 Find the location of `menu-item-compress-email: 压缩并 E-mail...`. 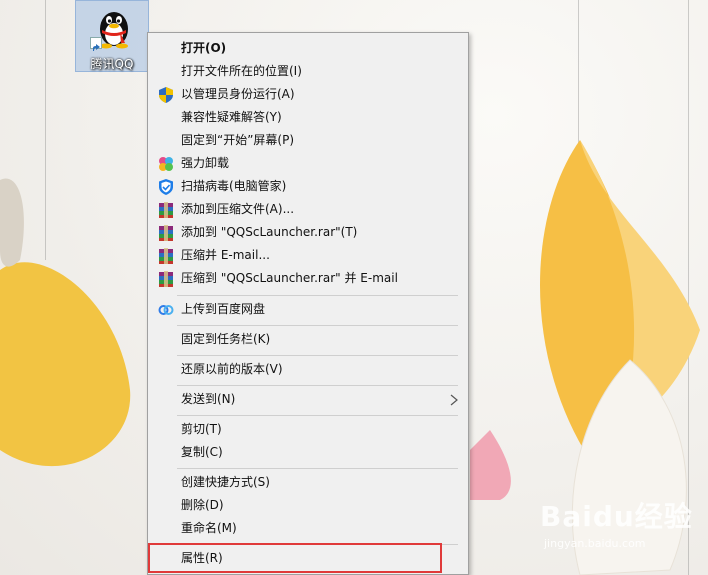

menu-item-compress-email: 压缩并 E-mail... is located at coordinates (308, 255).